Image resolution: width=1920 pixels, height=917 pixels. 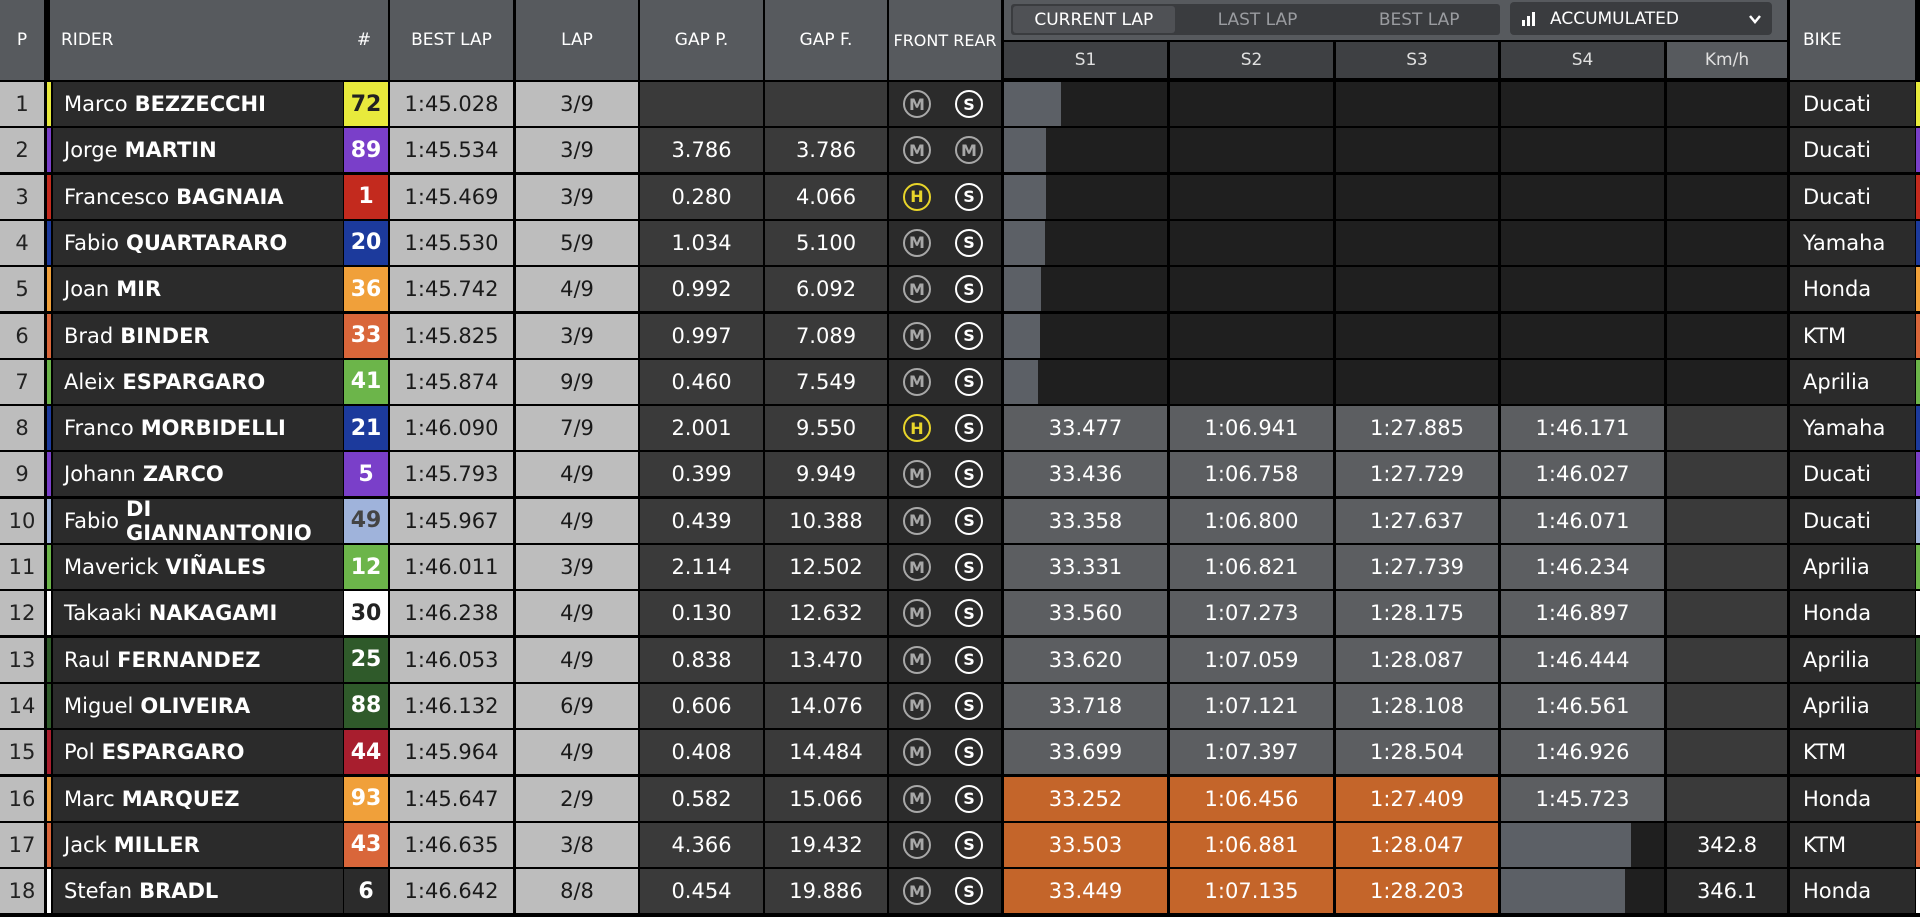 I want to click on rider-first-name: Aleix, so click(x=90, y=381).